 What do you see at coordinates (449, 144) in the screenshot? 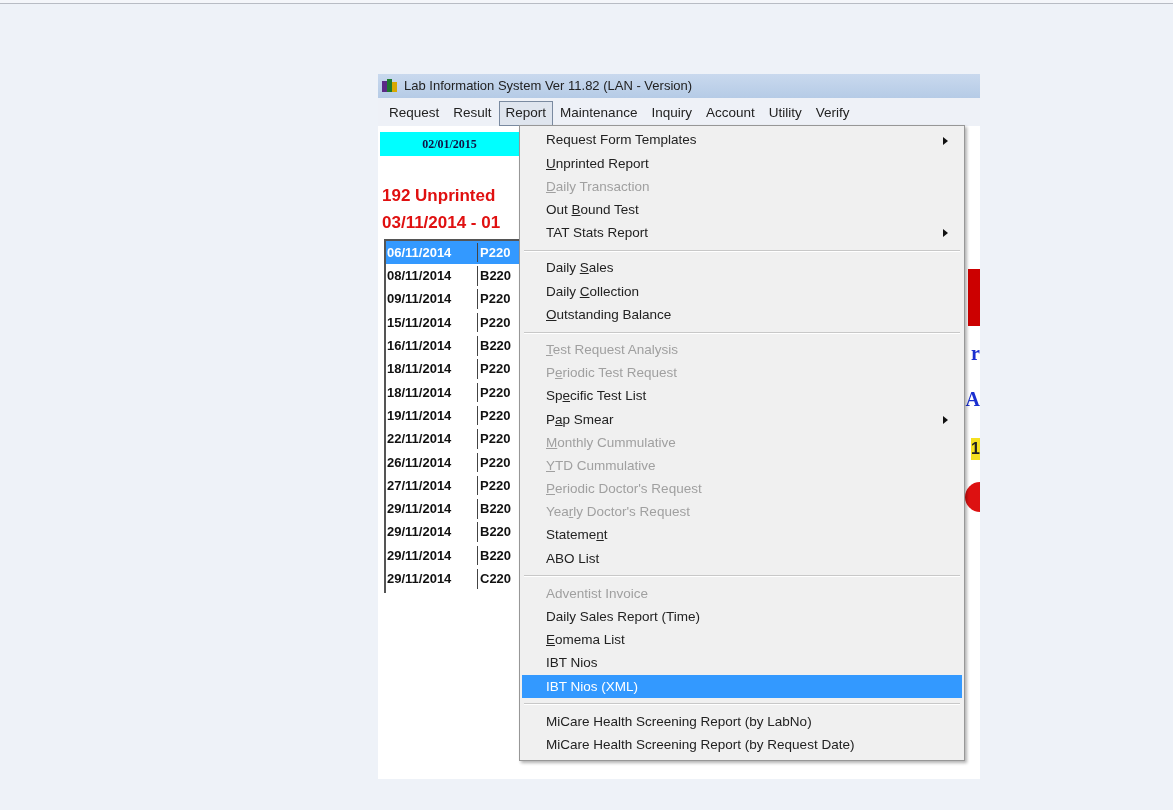
I see `date-box: 02/01/2015` at bounding box center [449, 144].